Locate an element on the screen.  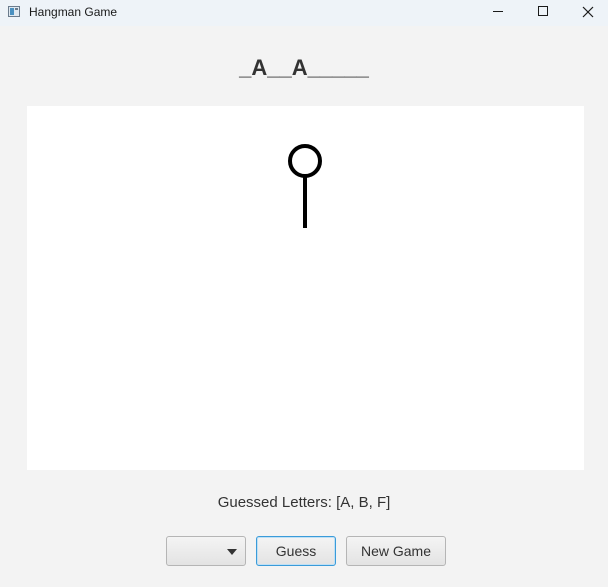
maximize-button is located at coordinates (543, 13).